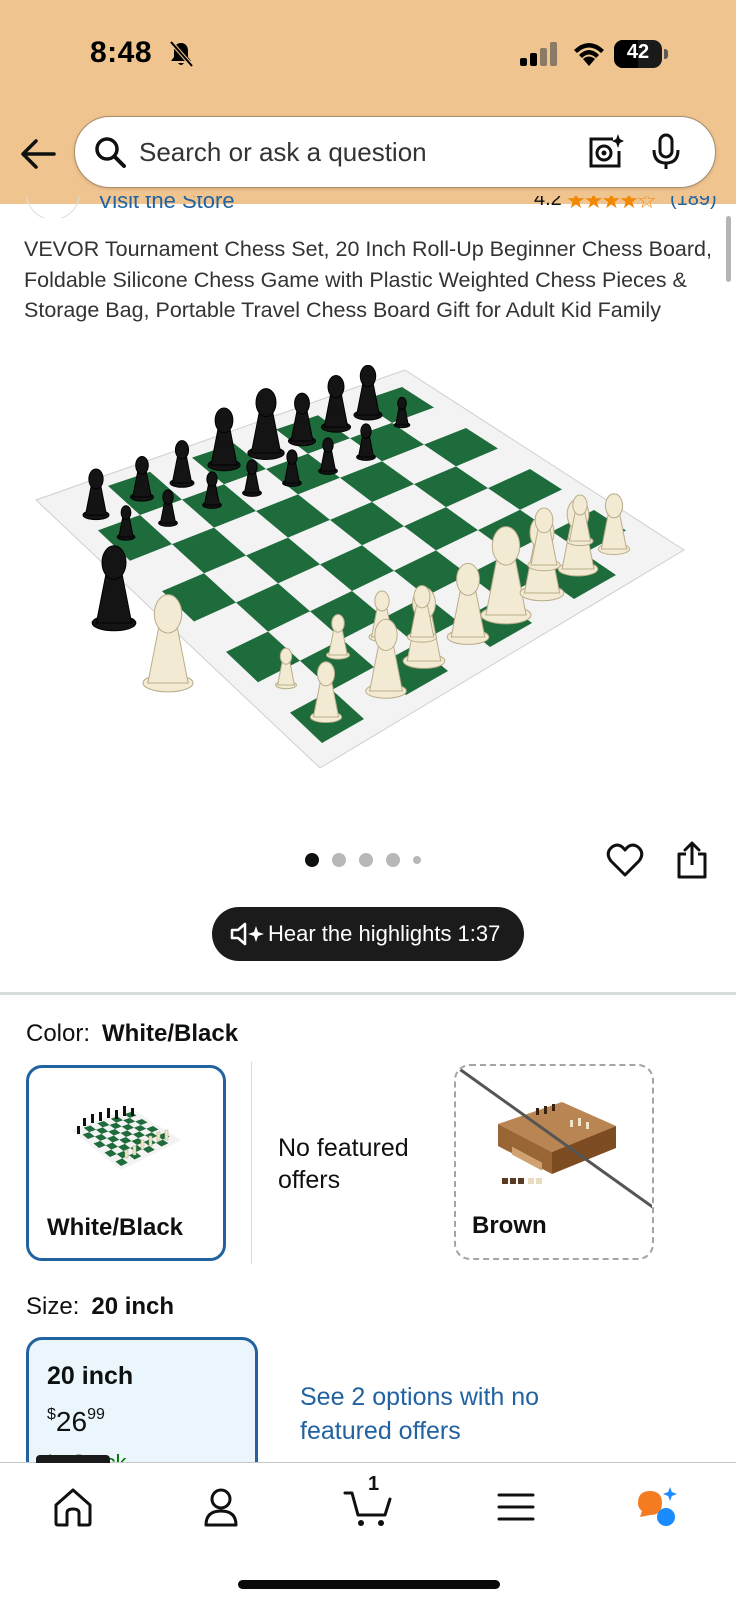 This screenshot has width=736, height=1600. I want to click on swatch-label: White/Black, so click(115, 1227).